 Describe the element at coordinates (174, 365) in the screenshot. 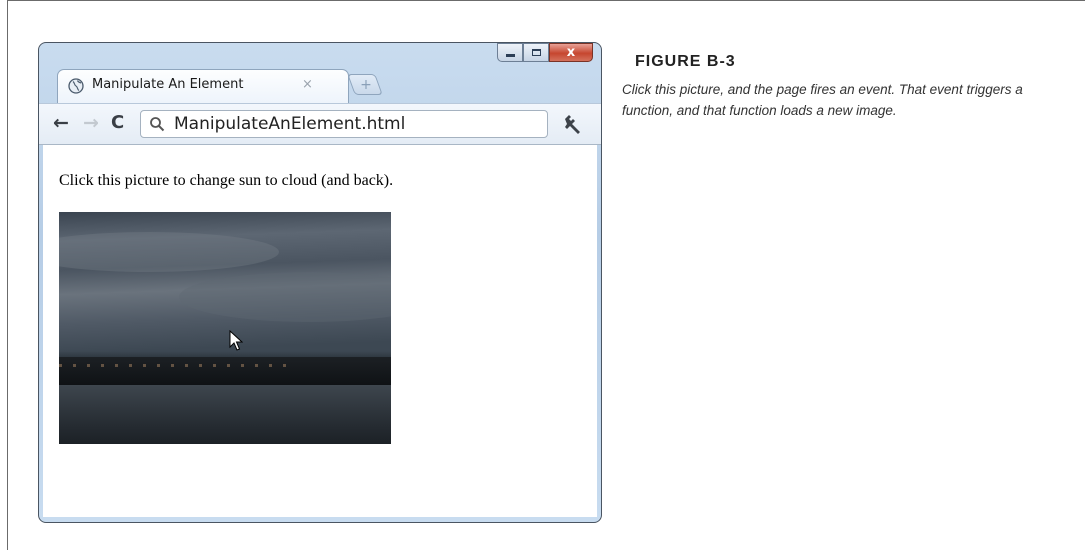

I see `town-lights` at that location.